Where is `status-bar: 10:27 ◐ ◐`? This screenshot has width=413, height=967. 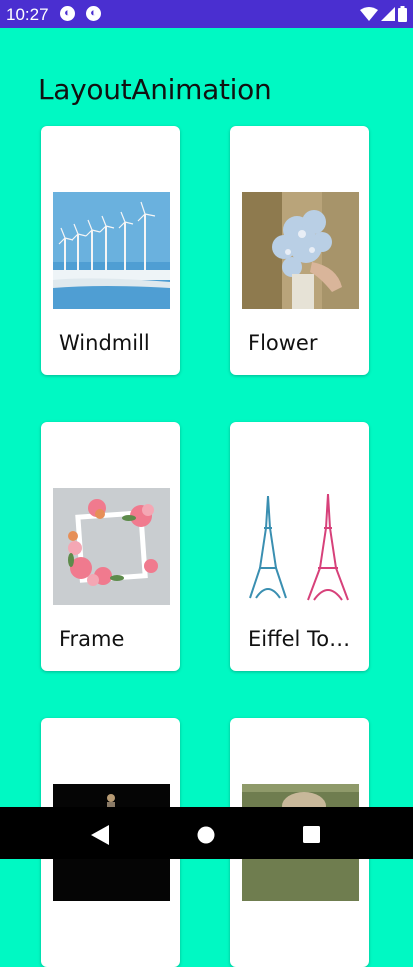
status-bar: 10:27 ◐ ◐ is located at coordinates (206, 14).